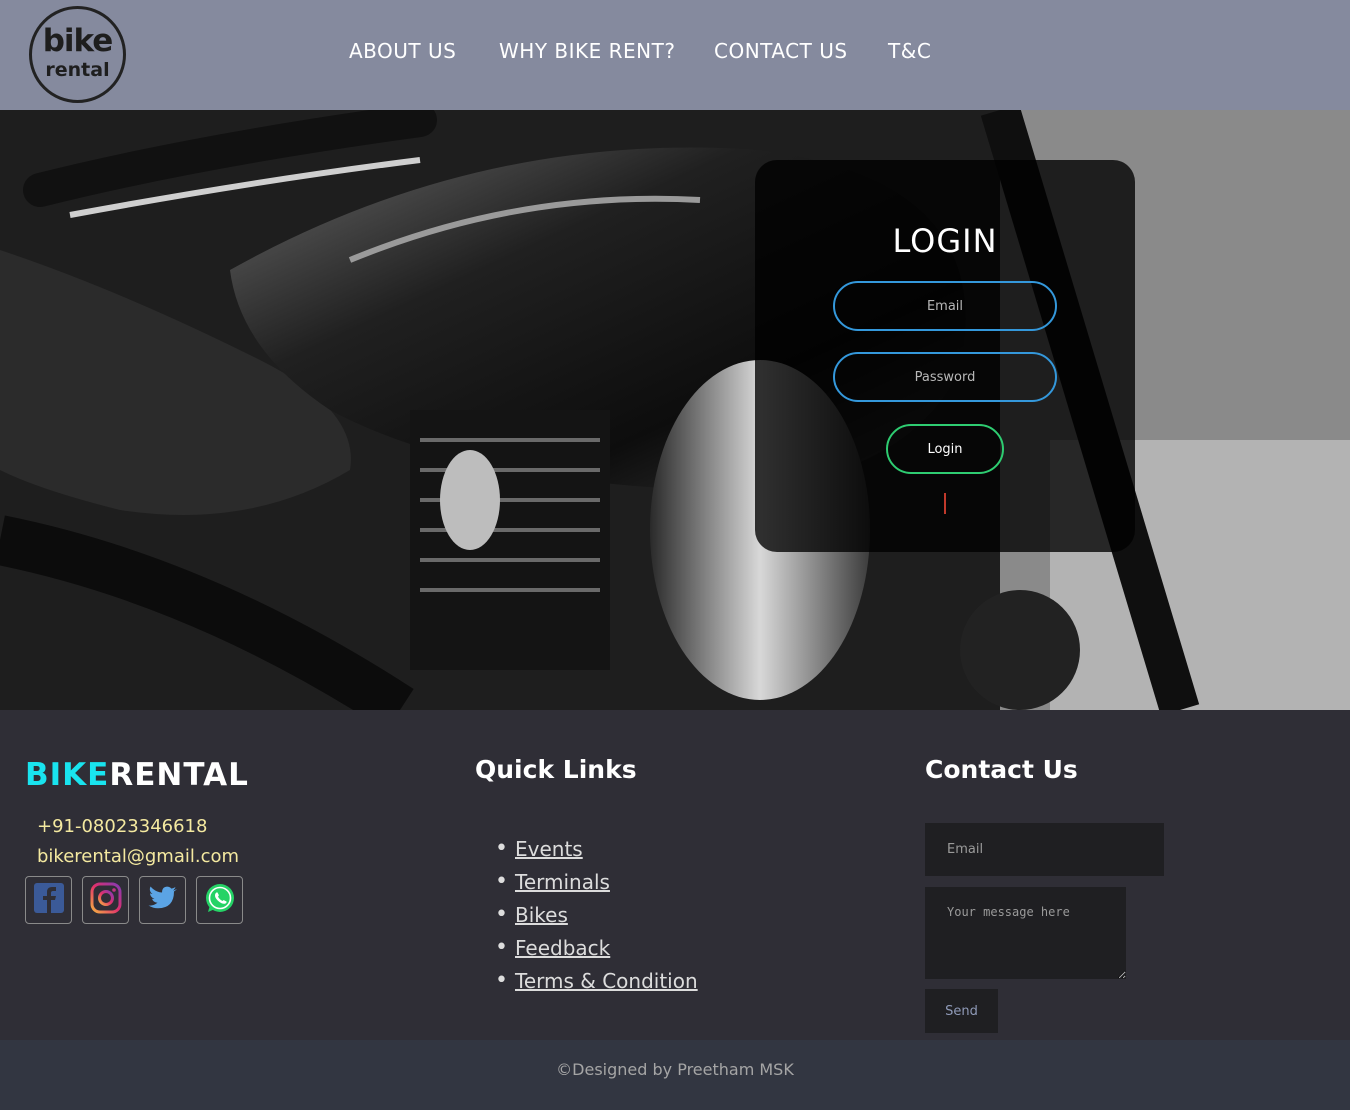  I want to click on link-terms-condition: Terms & Condition, so click(606, 981).